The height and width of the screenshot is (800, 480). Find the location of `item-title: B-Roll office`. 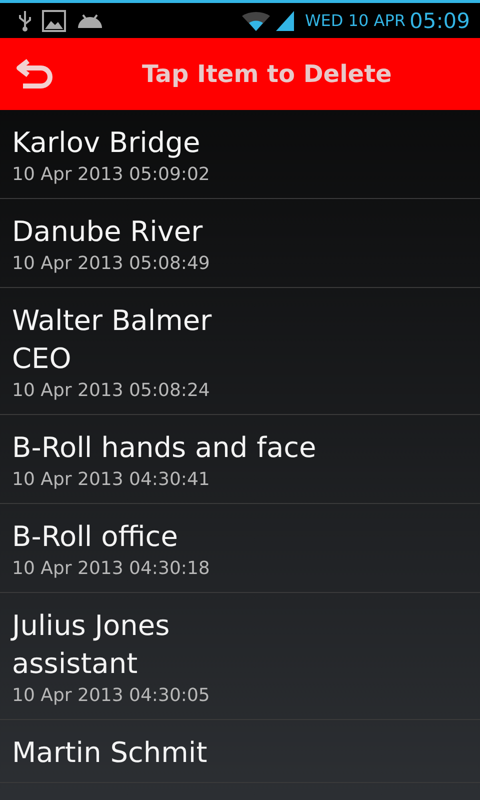

item-title: B-Roll office is located at coordinates (95, 537).